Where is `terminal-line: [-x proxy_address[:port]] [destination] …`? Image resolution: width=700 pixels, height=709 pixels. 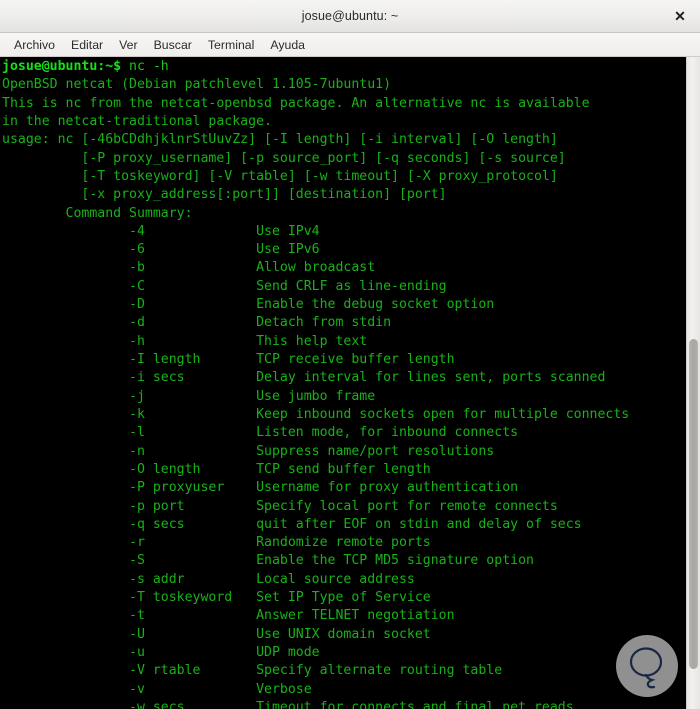 terminal-line: [-x proxy_address[:port]] [destination] … is located at coordinates (224, 195).